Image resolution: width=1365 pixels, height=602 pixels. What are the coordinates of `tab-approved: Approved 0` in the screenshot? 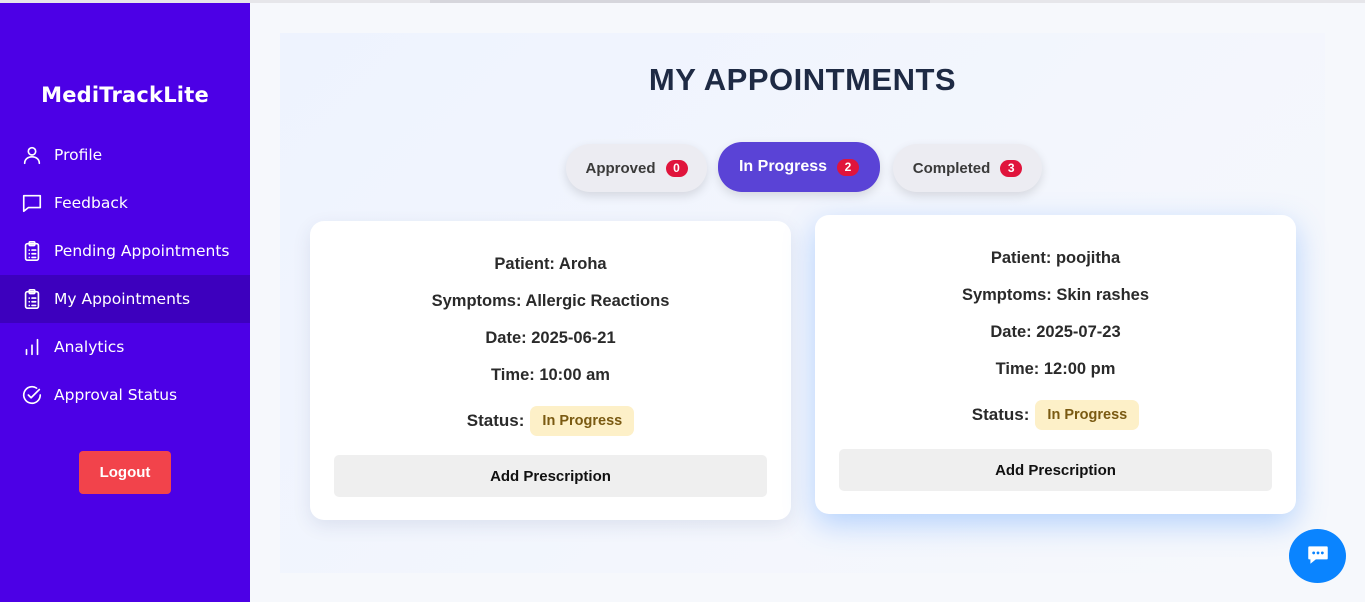 It's located at (636, 168).